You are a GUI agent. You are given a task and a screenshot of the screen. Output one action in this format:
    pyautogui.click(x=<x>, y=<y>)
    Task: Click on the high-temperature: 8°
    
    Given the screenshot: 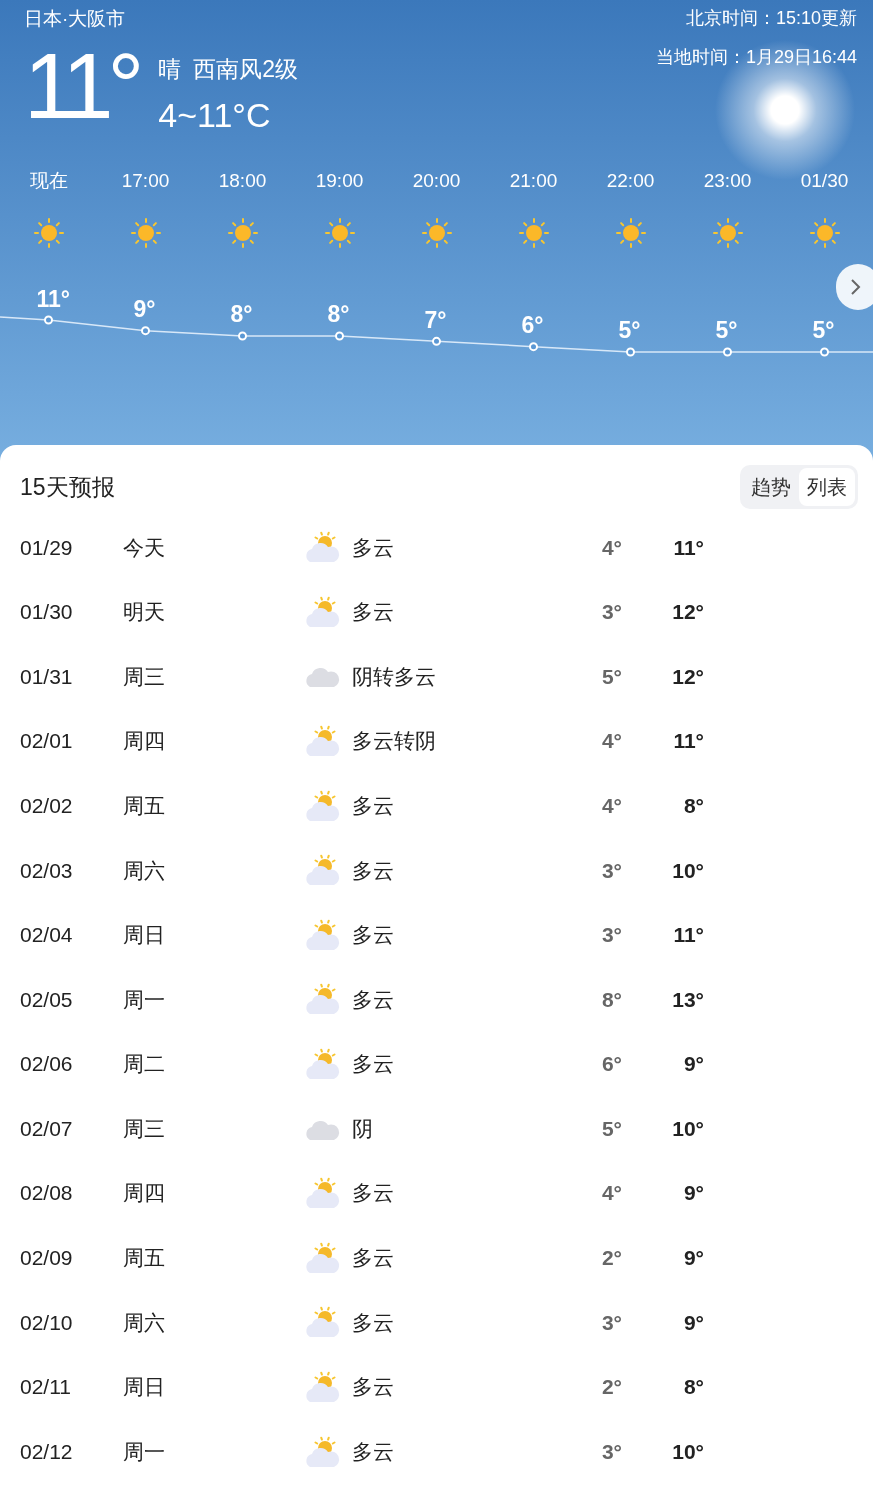 What is the action you would take?
    pyautogui.click(x=693, y=1387)
    